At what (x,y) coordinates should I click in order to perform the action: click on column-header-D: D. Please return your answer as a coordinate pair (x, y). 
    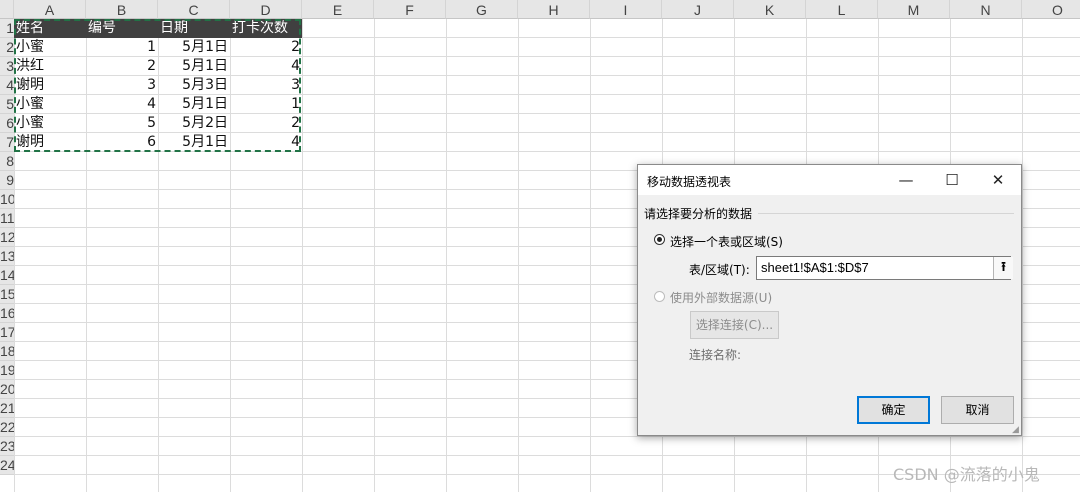
    Looking at the image, I should click on (266, 9).